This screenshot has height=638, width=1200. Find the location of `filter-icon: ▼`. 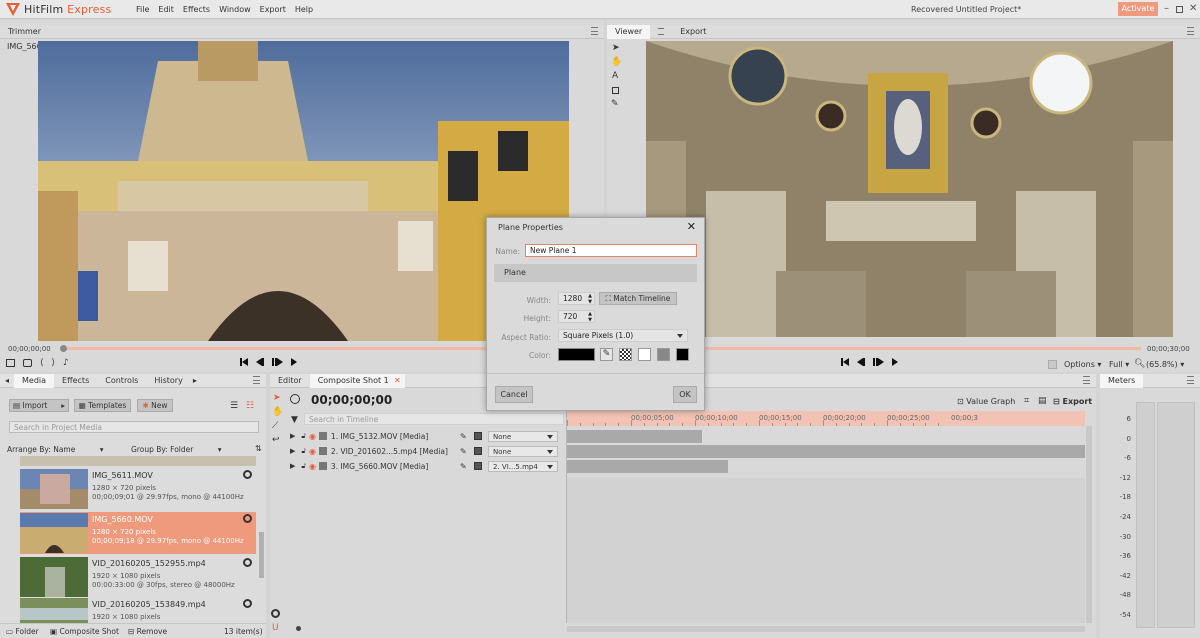

filter-icon: ▼ is located at coordinates (294, 420).